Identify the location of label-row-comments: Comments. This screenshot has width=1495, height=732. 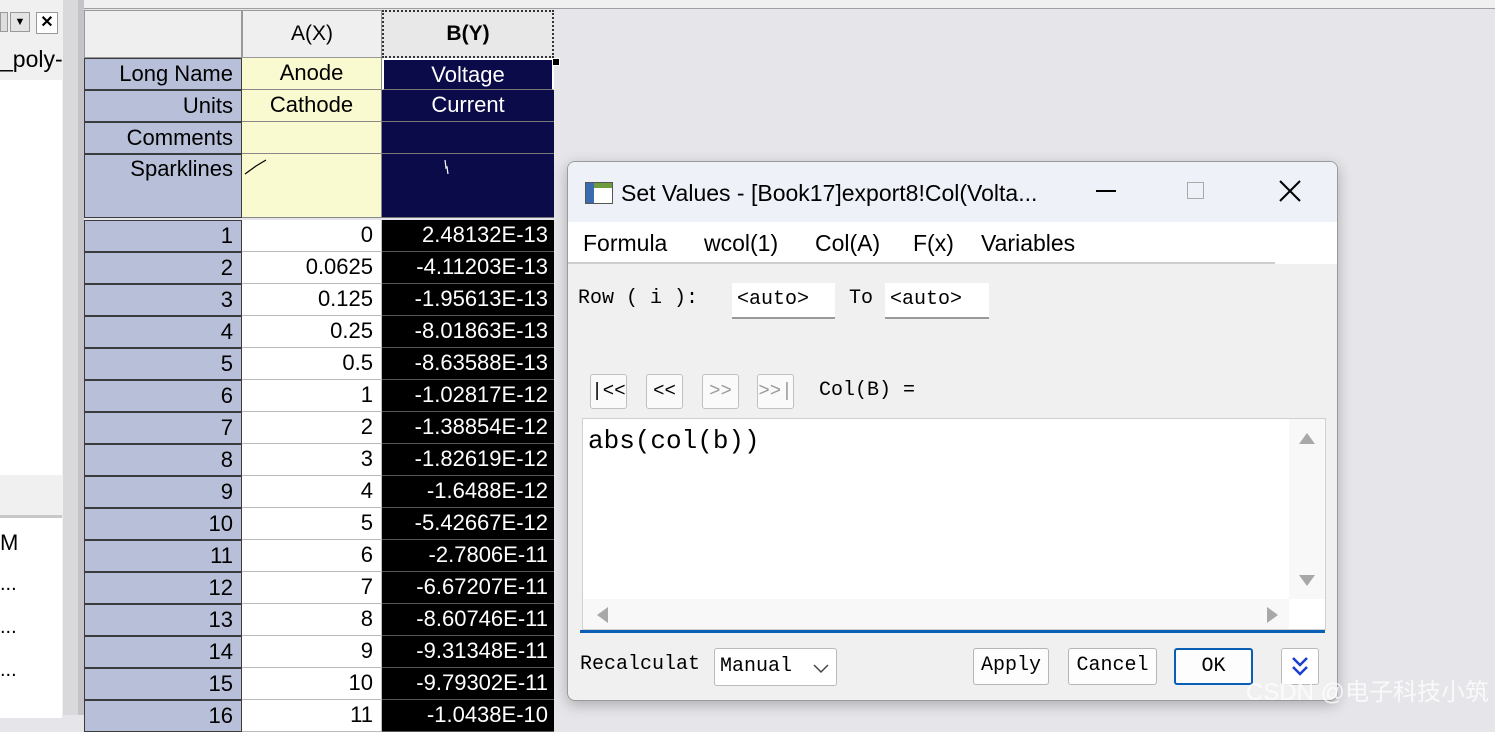
(163, 138).